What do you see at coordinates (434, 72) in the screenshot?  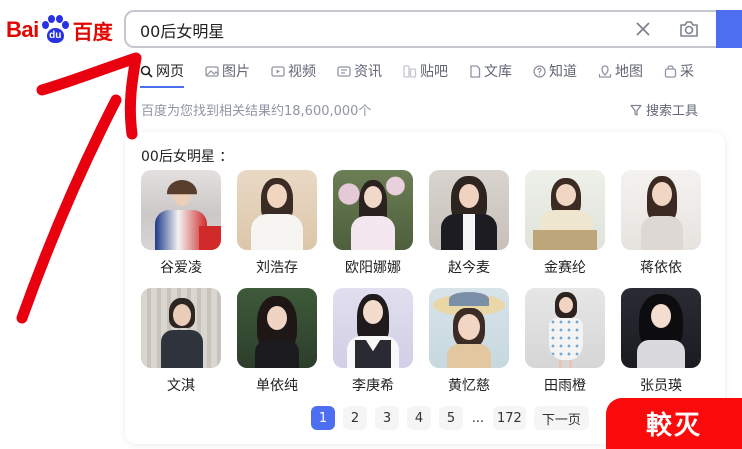 I see `tab-label: 贴吧` at bounding box center [434, 72].